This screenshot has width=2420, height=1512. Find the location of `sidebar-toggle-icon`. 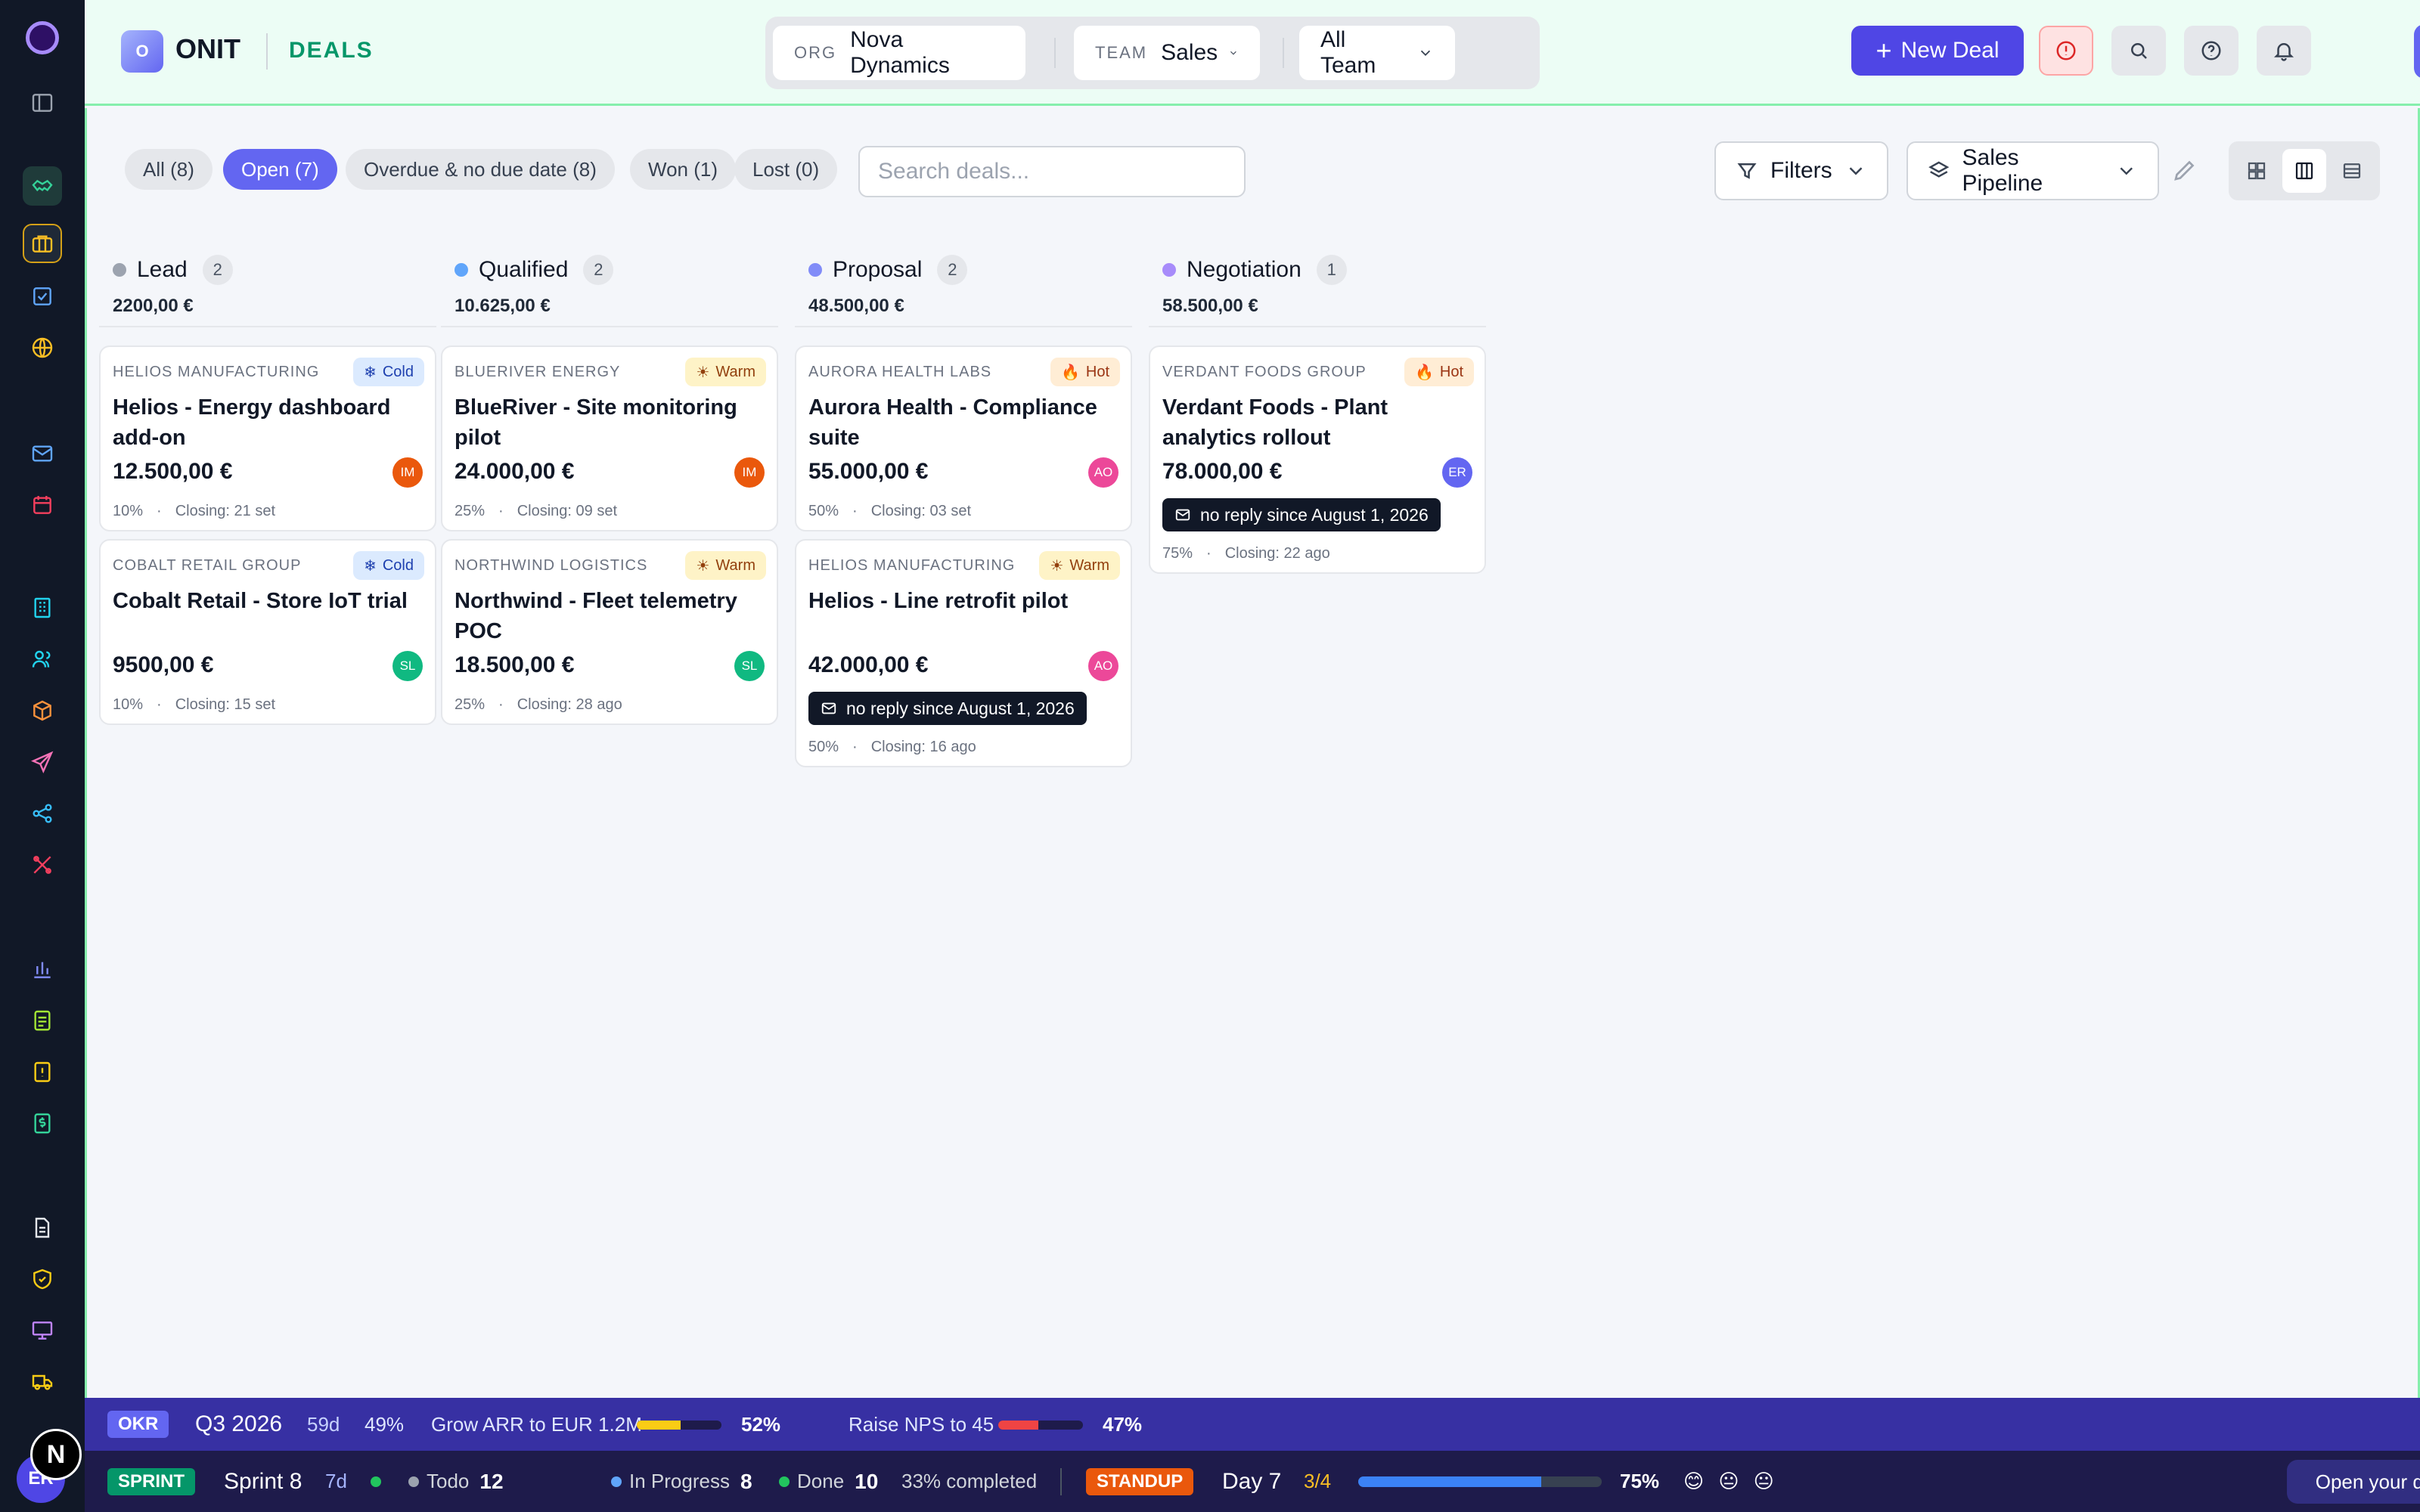

sidebar-toggle-icon is located at coordinates (42, 102).